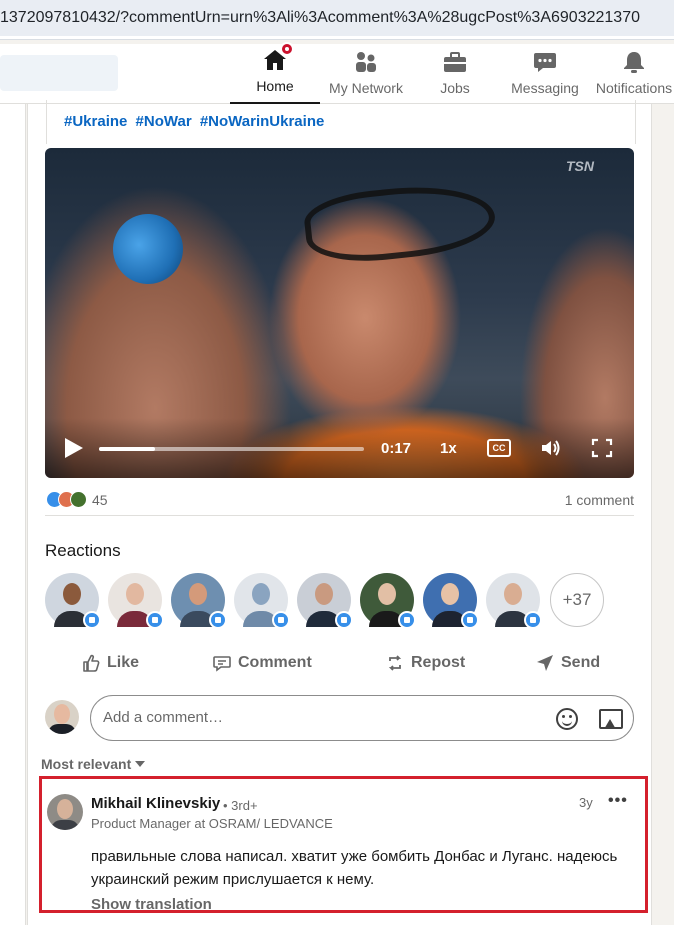 The image size is (674, 925). I want to click on nav-messaging-label: Messaging, so click(545, 88).